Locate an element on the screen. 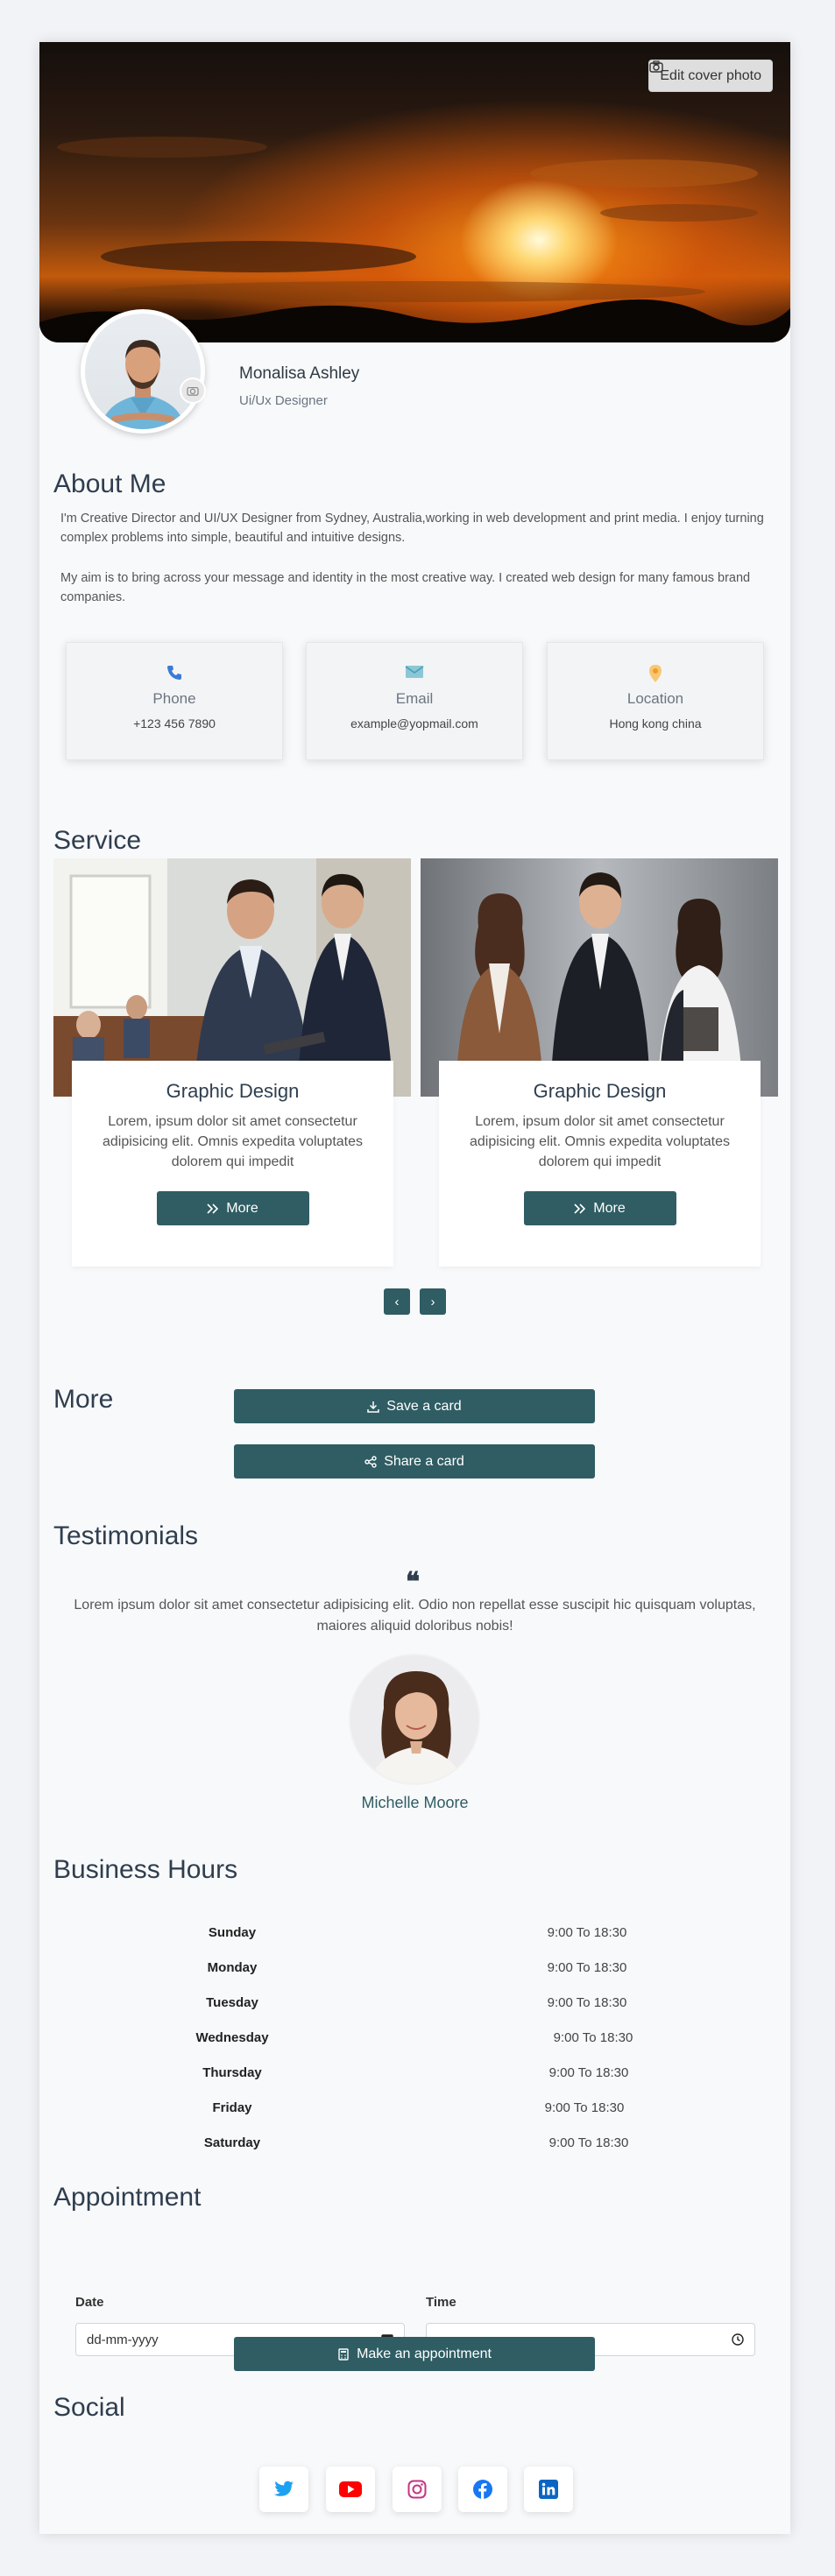 The height and width of the screenshot is (2576, 835). hours-row: Saturday 9:00 To 18:30 is located at coordinates (414, 2152).